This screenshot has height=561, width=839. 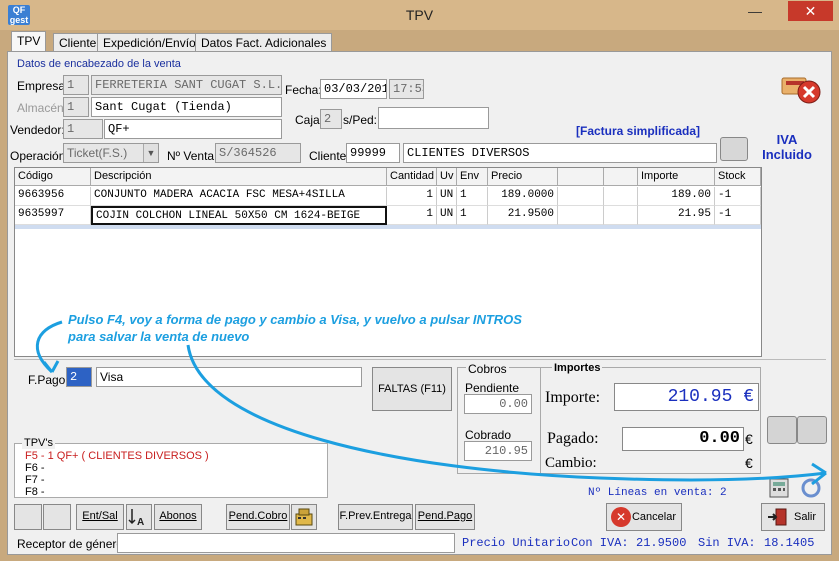 I want to click on col-descripcion: Descripción, so click(x=239, y=177).